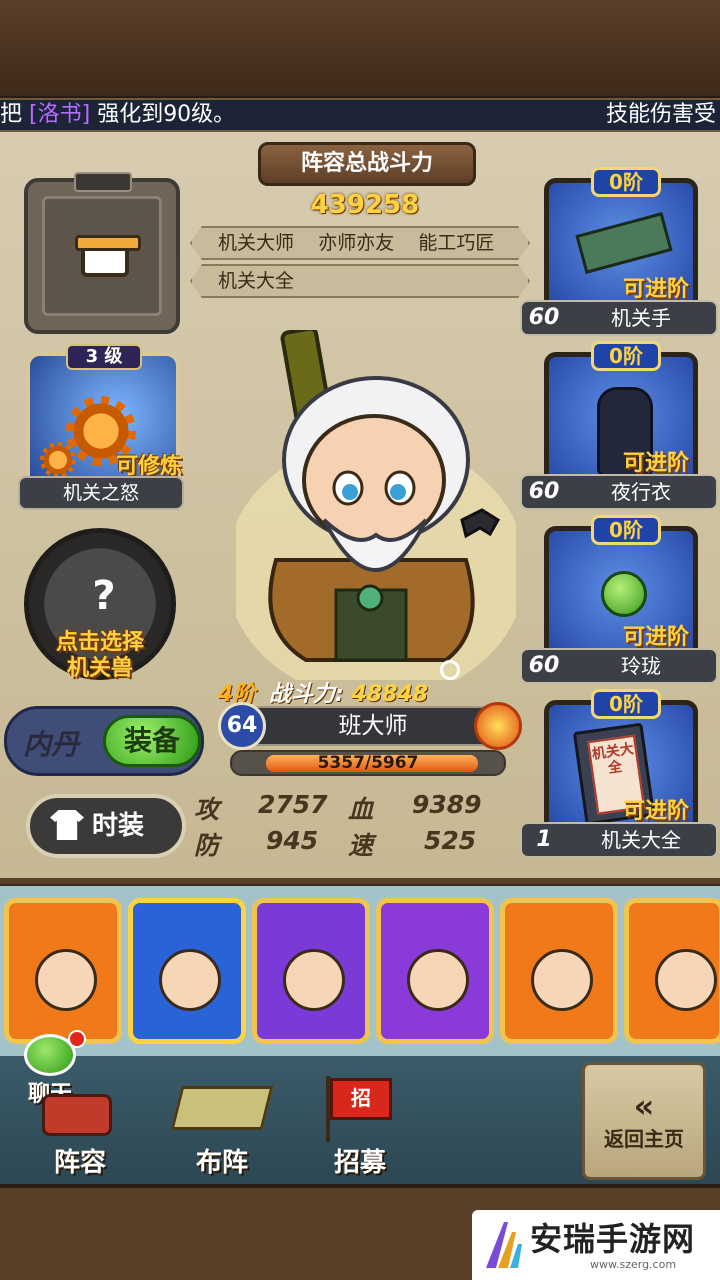 The width and height of the screenshot is (720, 1280). What do you see at coordinates (367, 164) in the screenshot?
I see `total-power-banner: 阵容总战斗力` at bounding box center [367, 164].